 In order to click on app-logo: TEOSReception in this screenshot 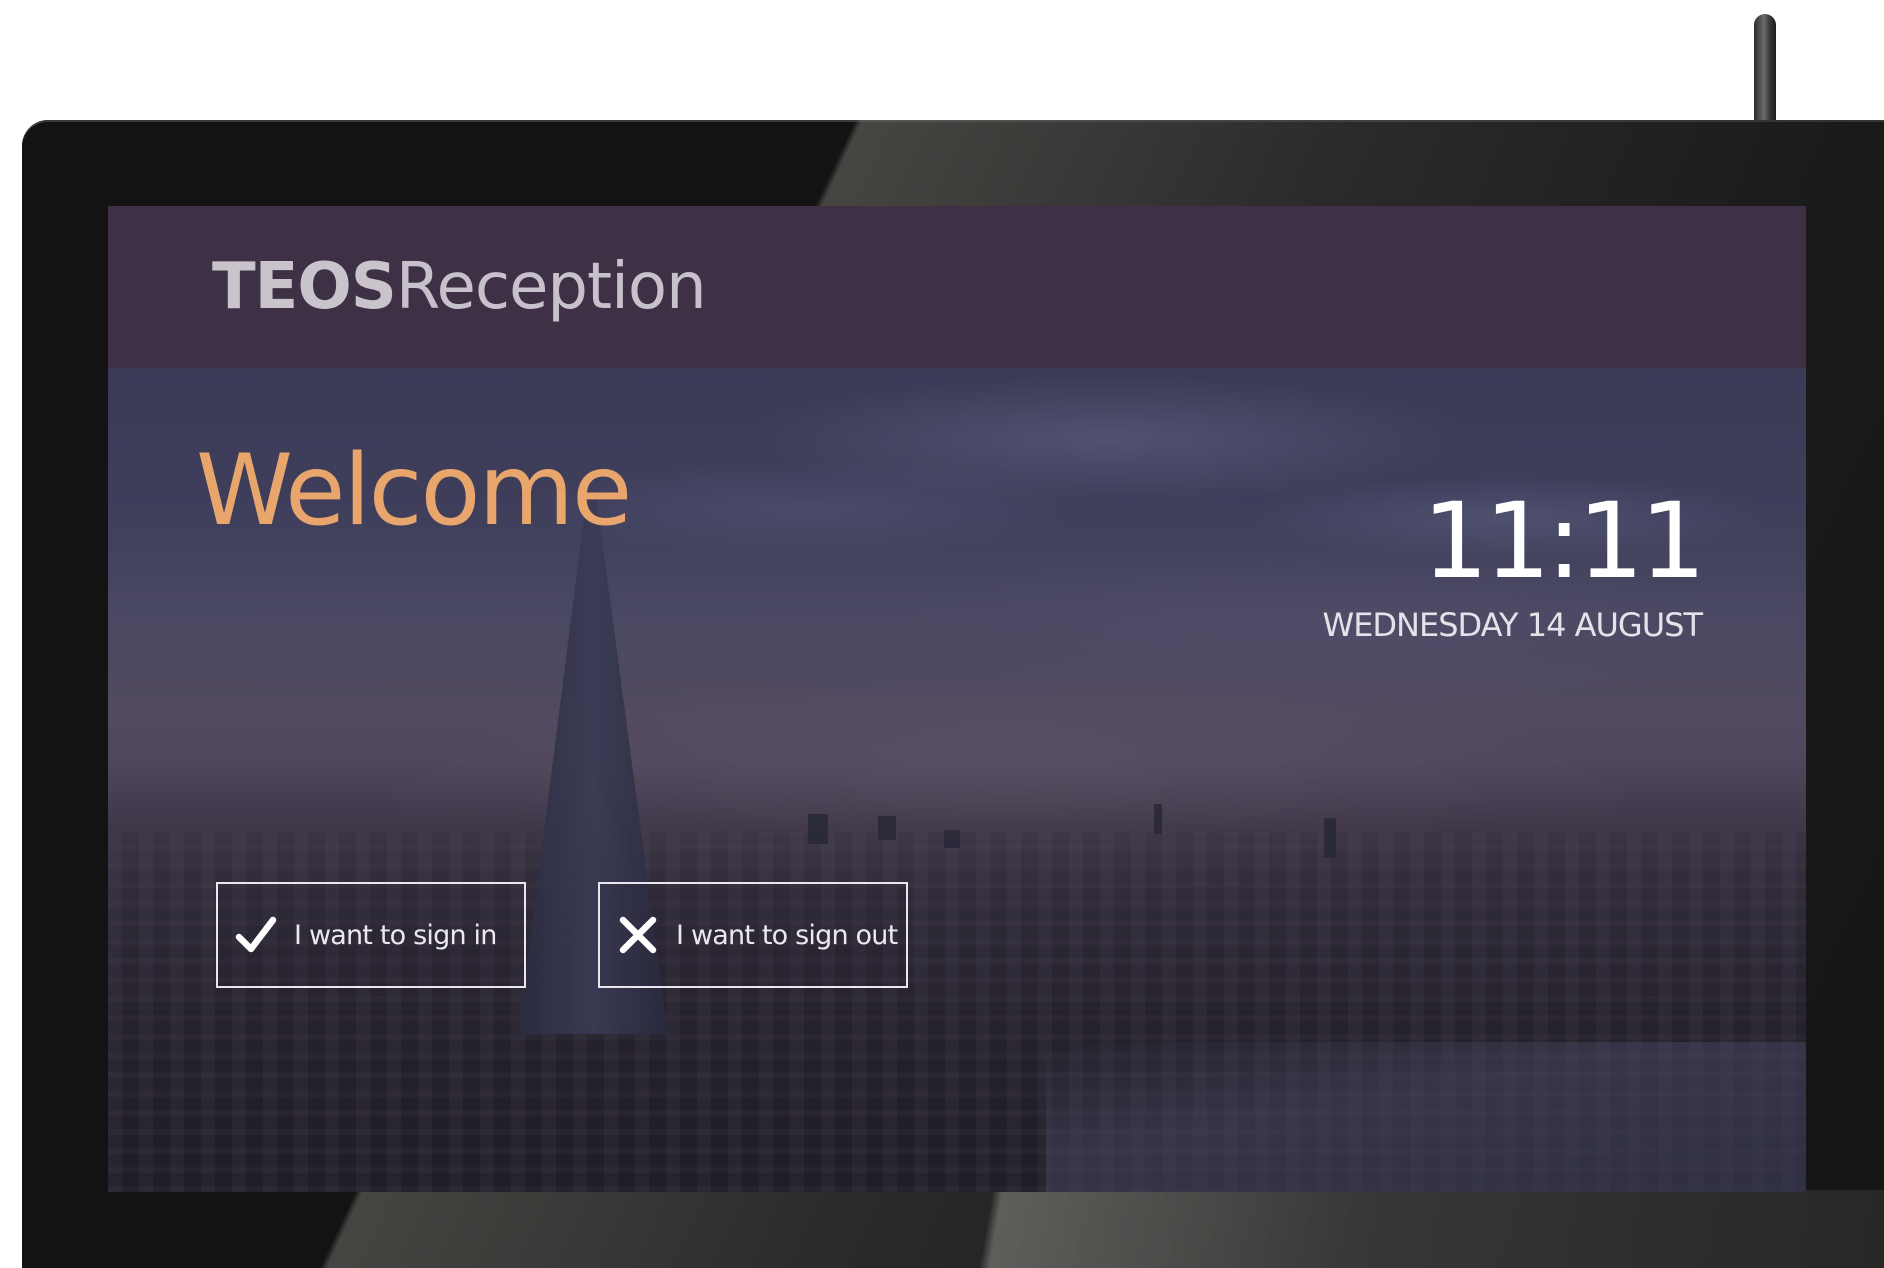, I will do `click(459, 287)`.